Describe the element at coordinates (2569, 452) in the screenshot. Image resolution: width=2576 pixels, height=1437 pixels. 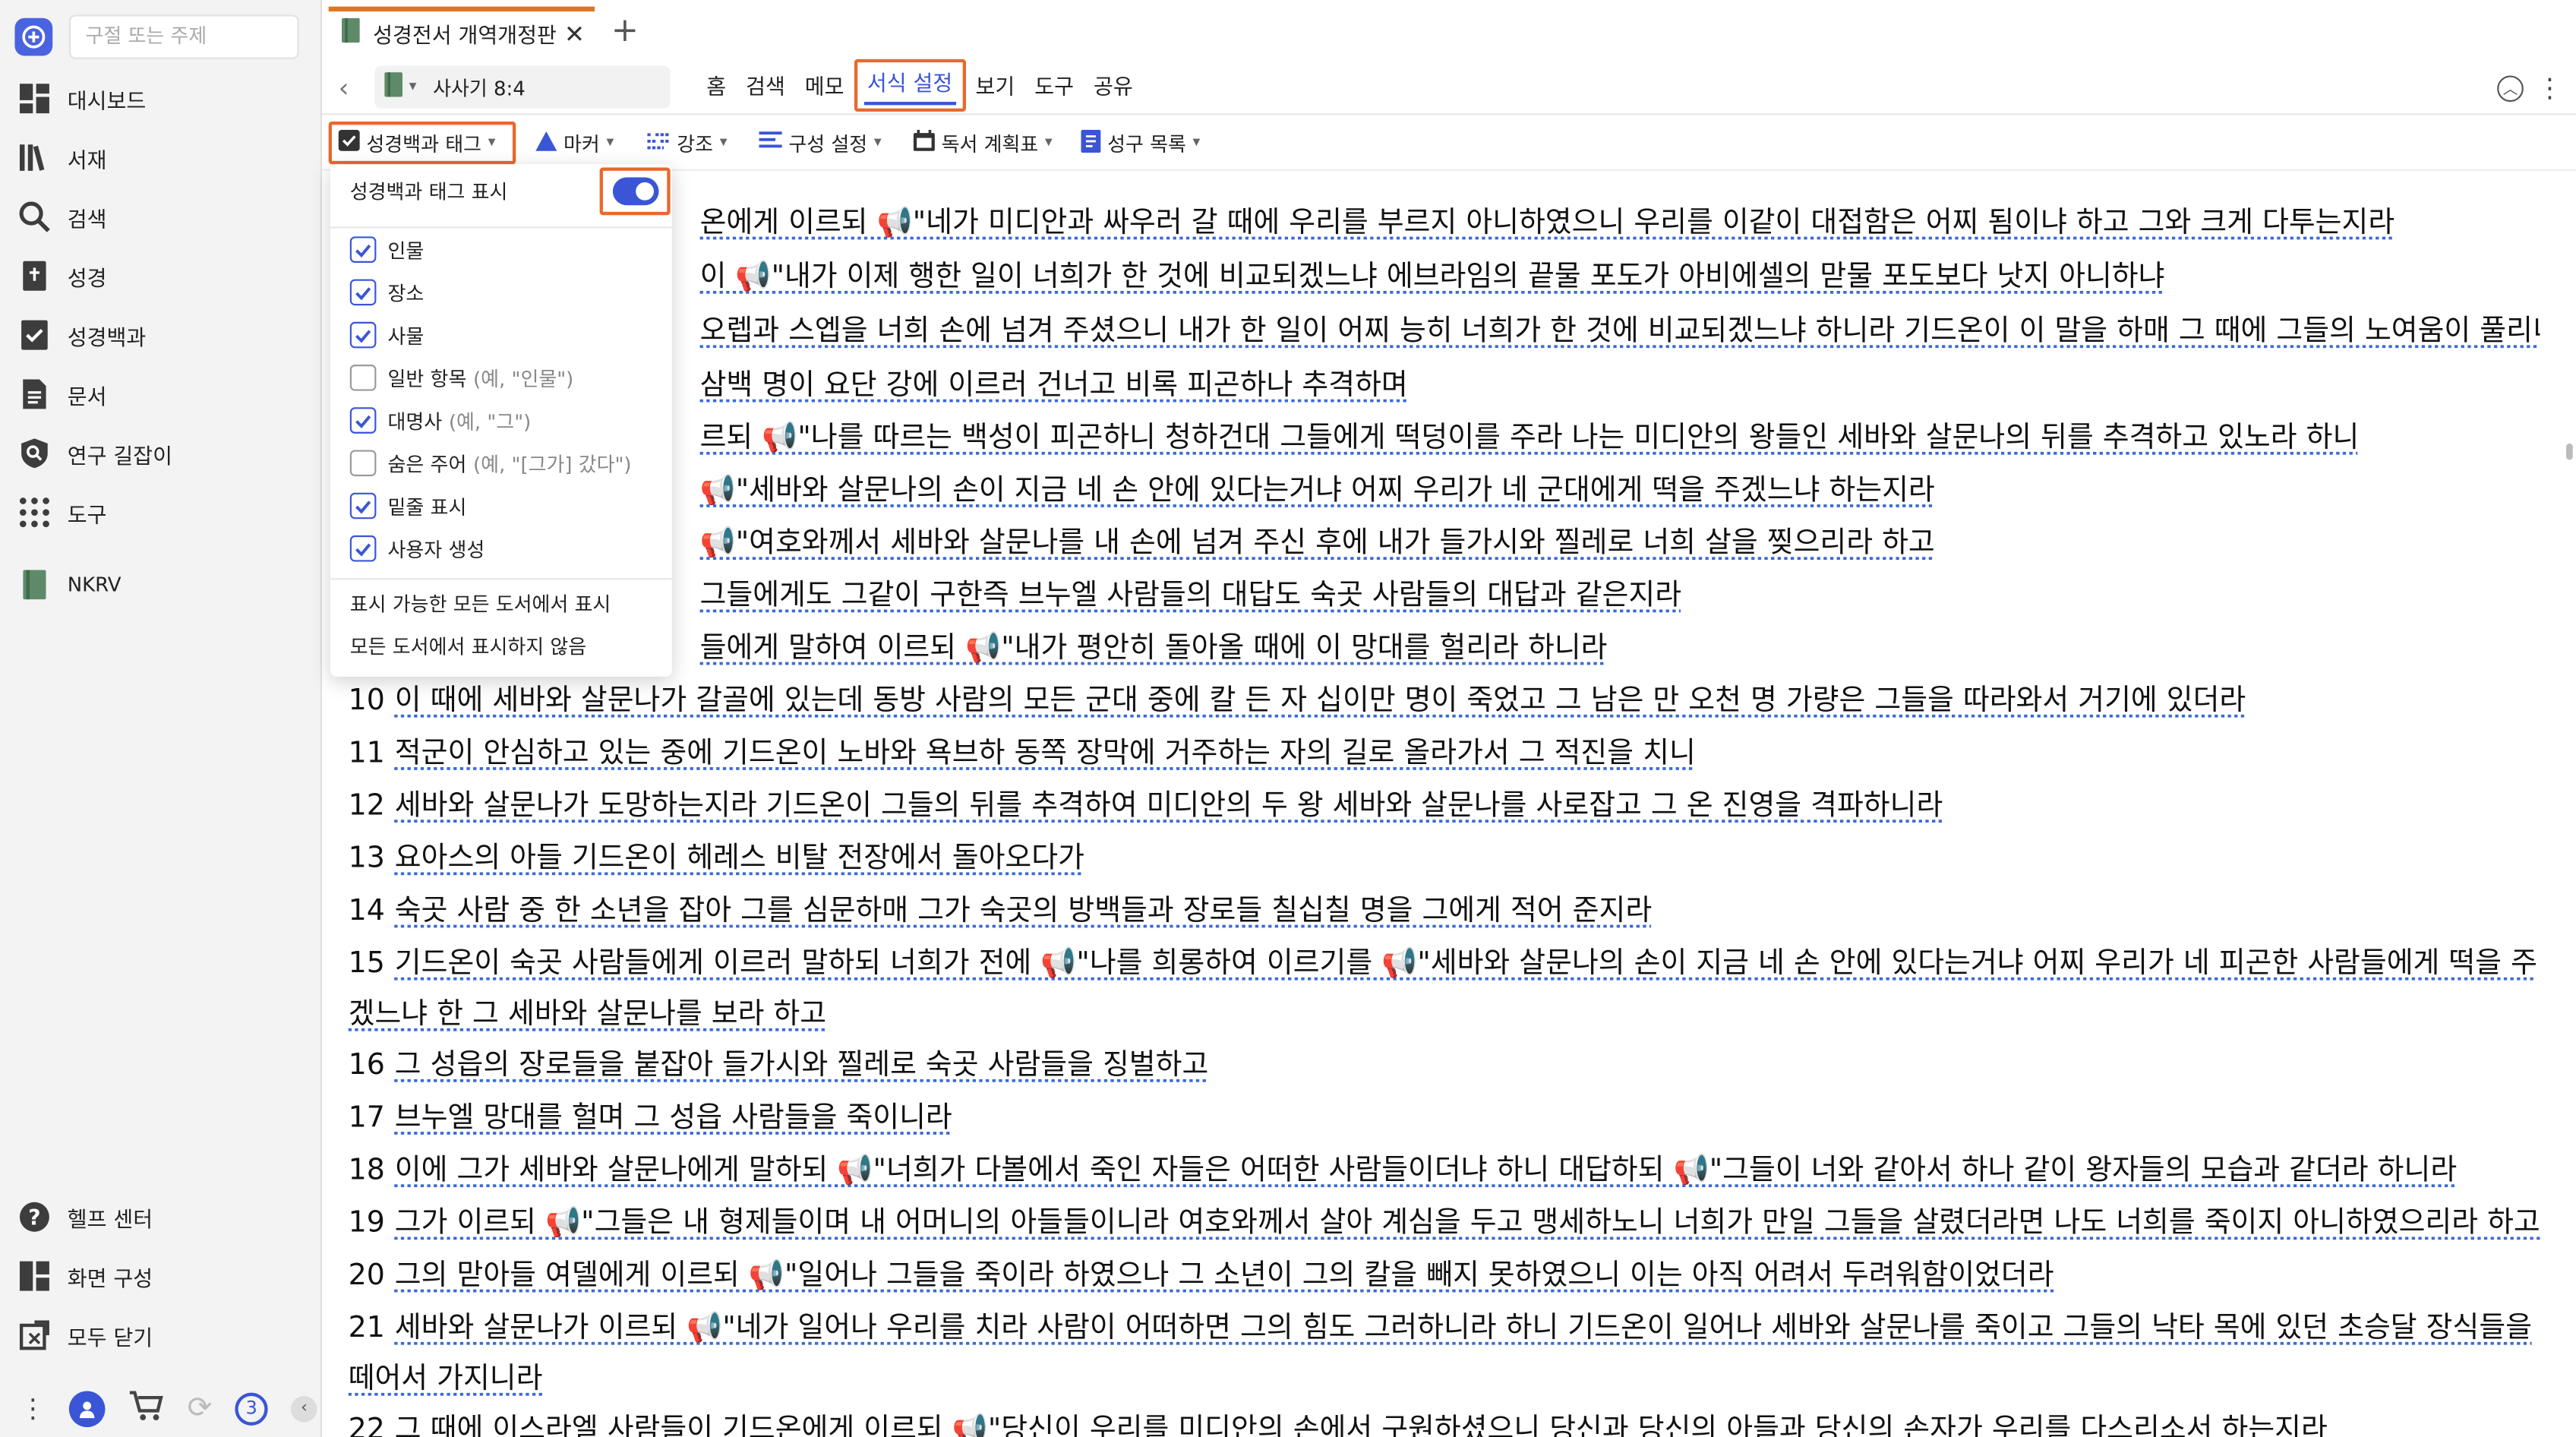
I see `scrollbar-thumb` at that location.